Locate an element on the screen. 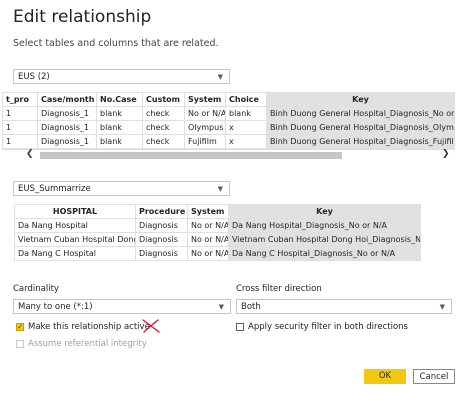 The image size is (474, 401). table2-header-row: HOSPITAL Procedure System Key is located at coordinates (217, 211).